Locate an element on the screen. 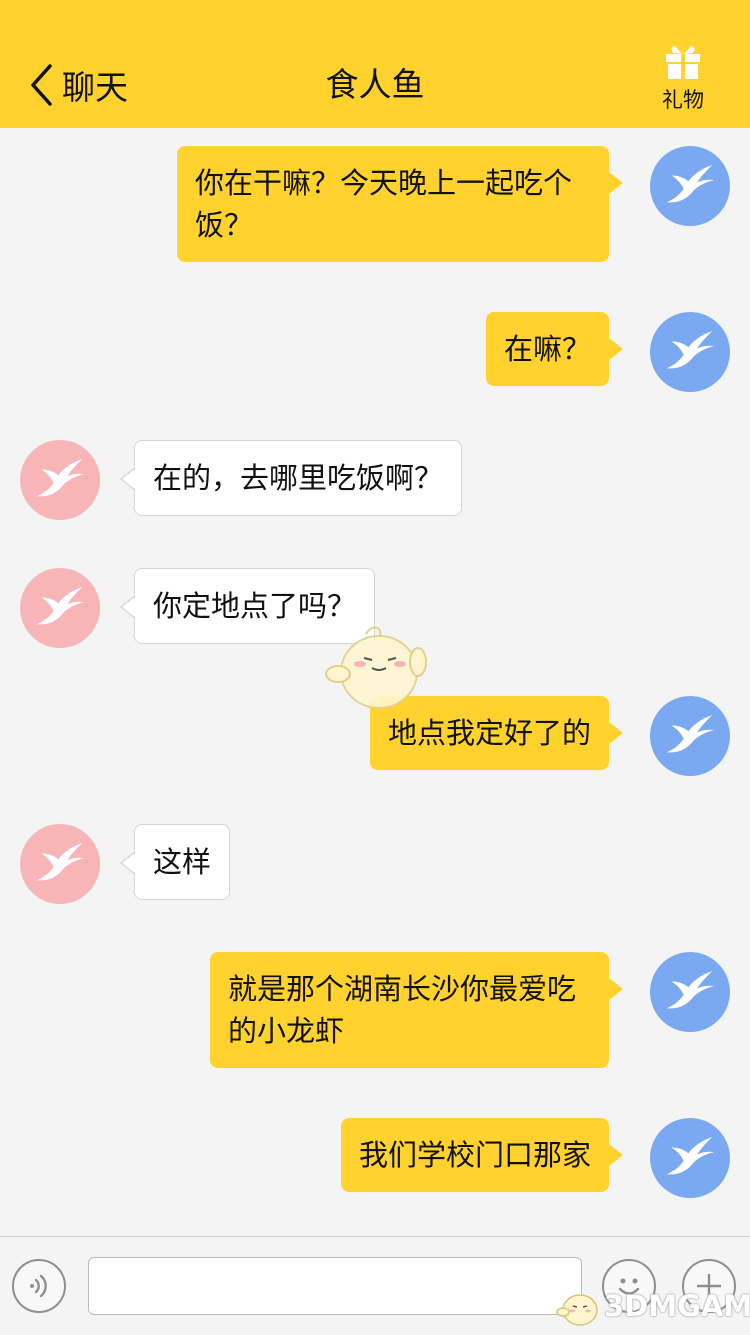  gift-icon is located at coordinates (683, 62).